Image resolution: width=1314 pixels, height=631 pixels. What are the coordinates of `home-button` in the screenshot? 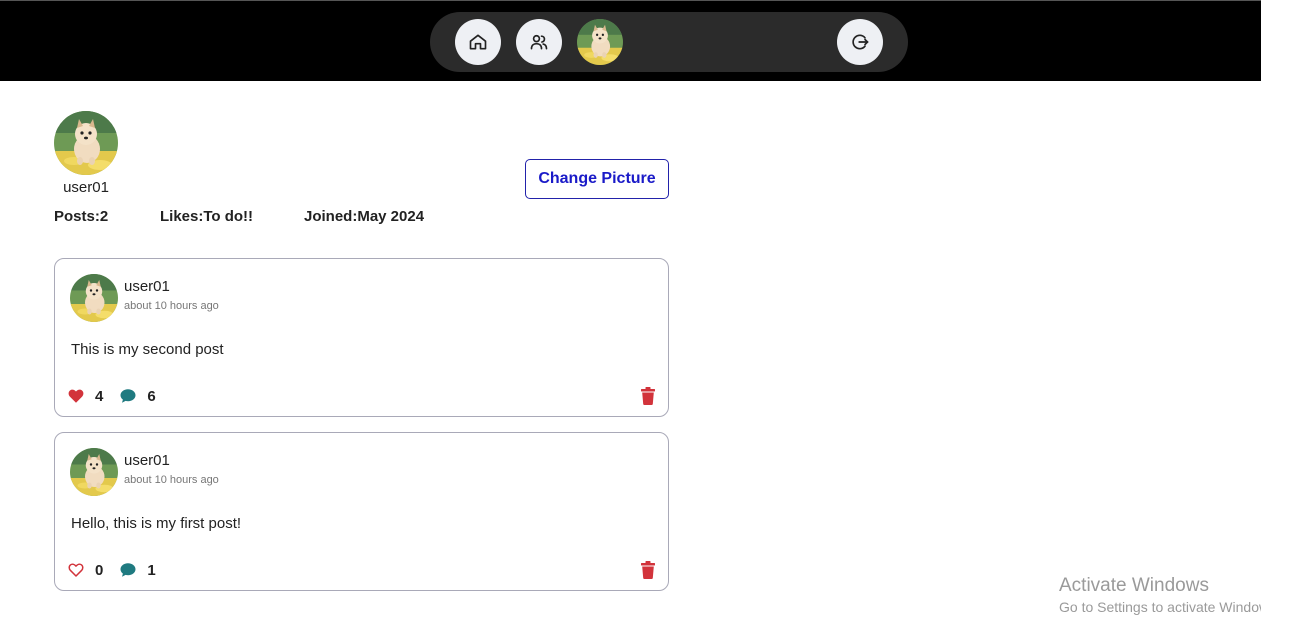 It's located at (478, 42).